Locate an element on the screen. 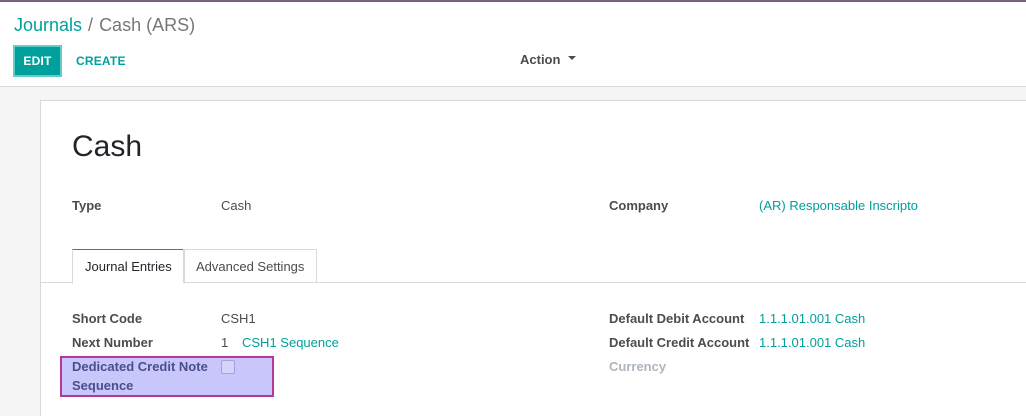  dedicated-credit-note-label-line2: Sequence is located at coordinates (103, 385).